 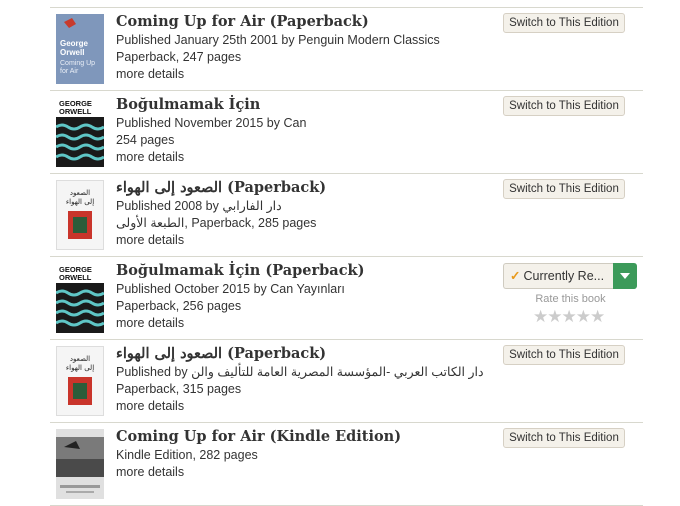 I want to click on edition-title: Coming Up for Air (Kindle Edition), so click(x=306, y=437).